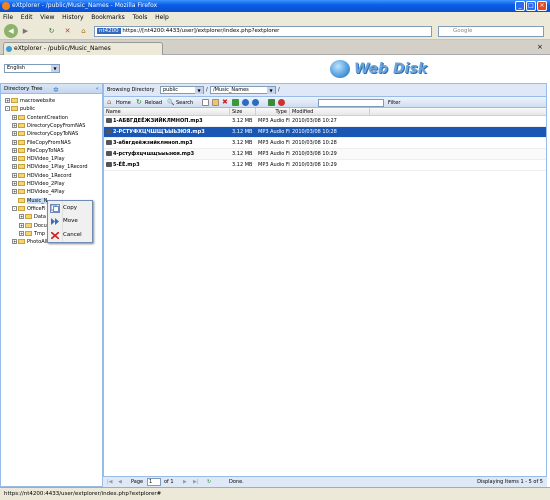 The height and width of the screenshot is (500, 550). What do you see at coordinates (16, 68) in the screenshot?
I see `language-value: English` at bounding box center [16, 68].